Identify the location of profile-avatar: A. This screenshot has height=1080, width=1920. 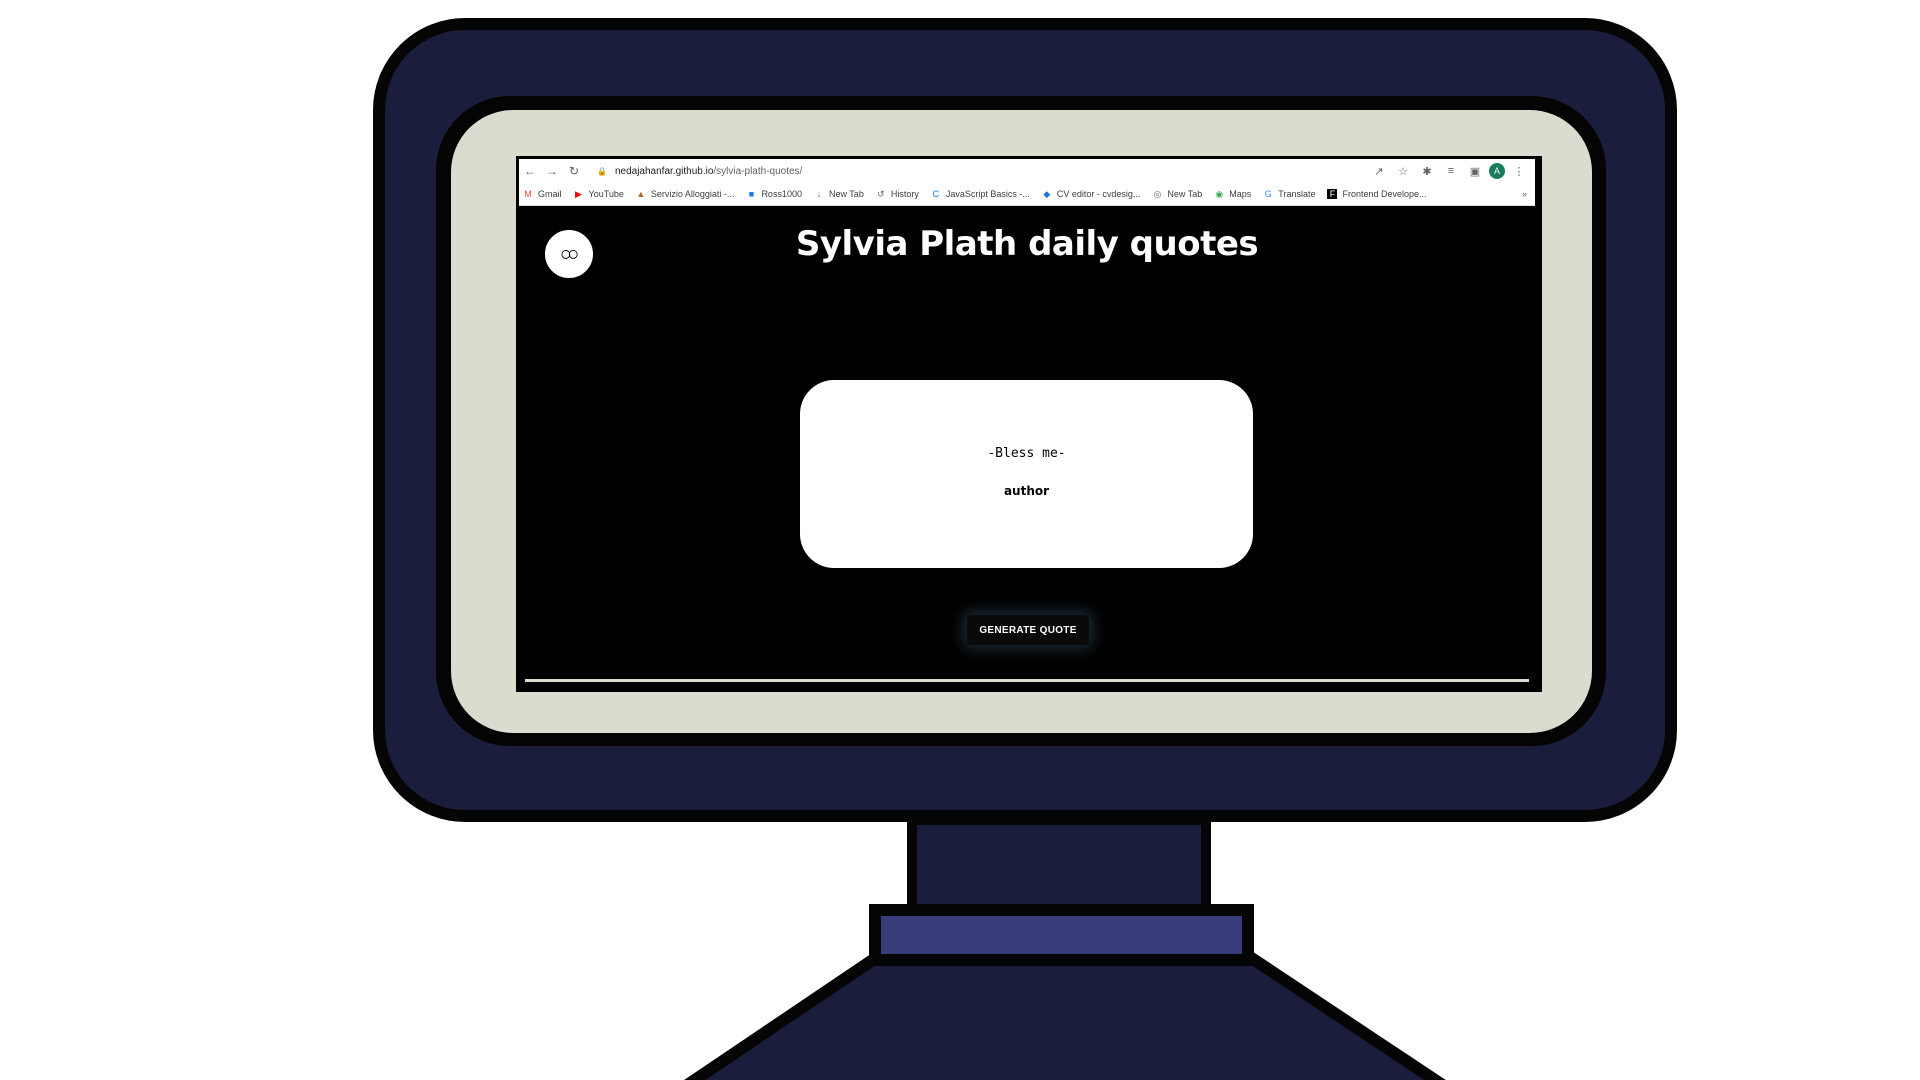
(1497, 171).